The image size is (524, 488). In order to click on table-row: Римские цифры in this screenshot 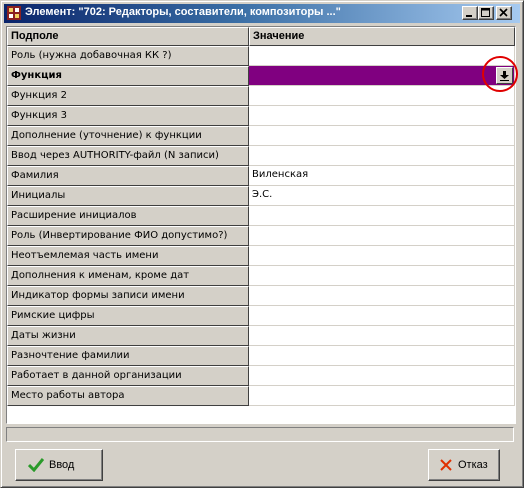, I will do `click(261, 316)`.